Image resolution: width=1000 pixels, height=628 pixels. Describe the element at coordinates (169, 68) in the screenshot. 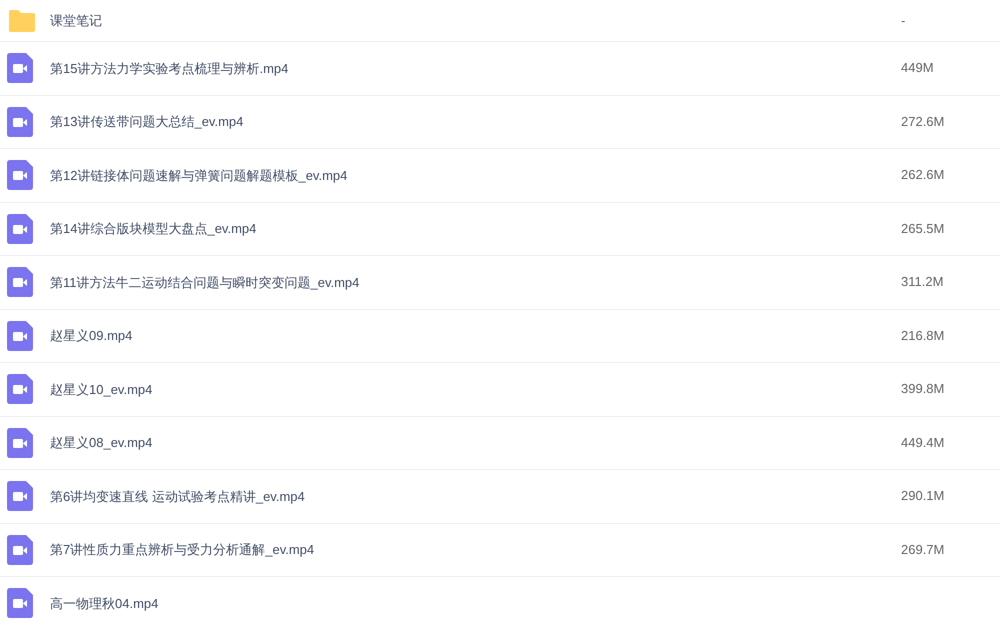

I see `file-name: 第15讲方法力学实验考点梳理与辨析.mp4` at that location.